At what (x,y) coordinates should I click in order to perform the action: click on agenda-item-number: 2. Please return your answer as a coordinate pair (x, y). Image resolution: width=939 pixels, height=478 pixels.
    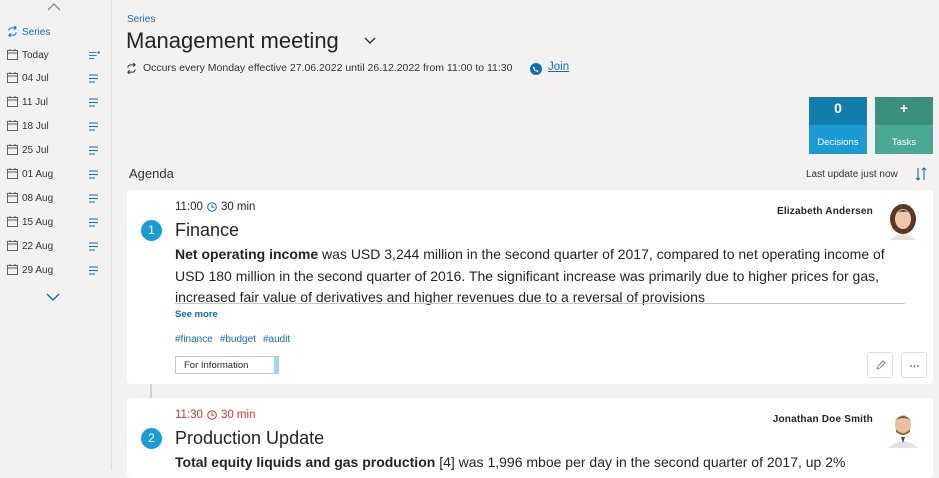
    Looking at the image, I should click on (151, 438).